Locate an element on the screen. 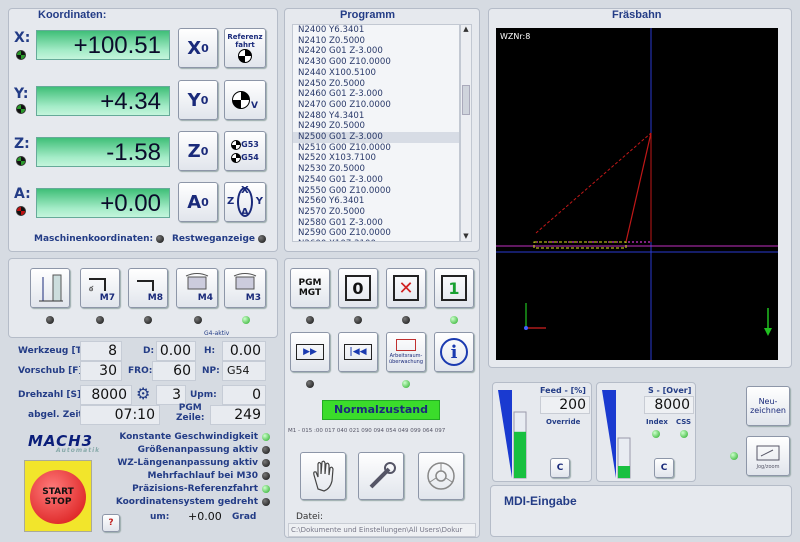 This screenshot has width=800, height=542. program-line: N2470 G00 Z10.0000 is located at coordinates (376, 105).